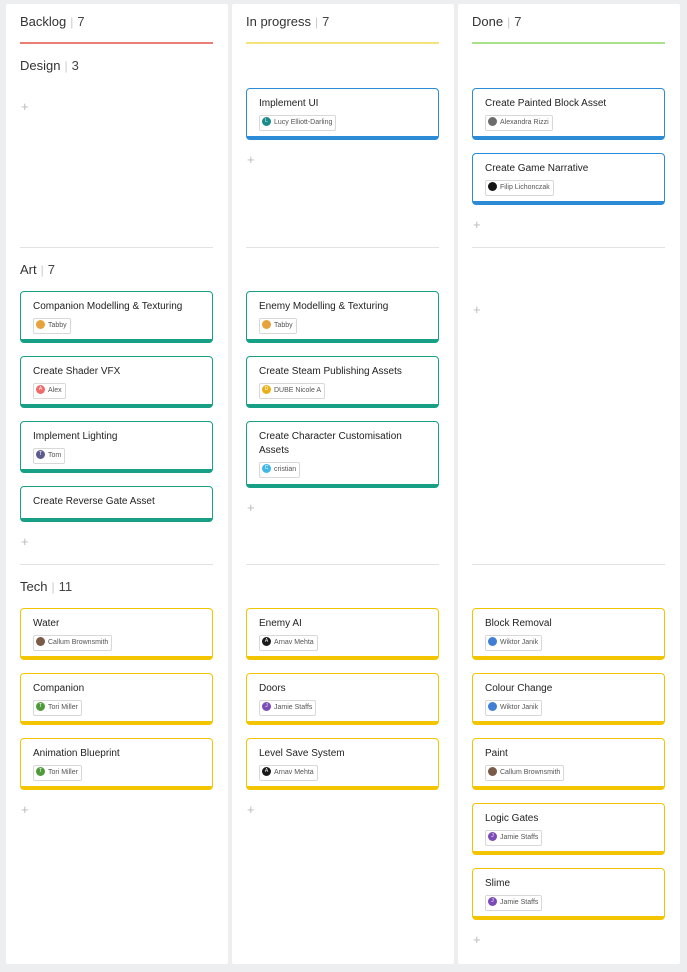 The image size is (687, 972). I want to click on card-title: Create Painted Block Asset, so click(546, 103).